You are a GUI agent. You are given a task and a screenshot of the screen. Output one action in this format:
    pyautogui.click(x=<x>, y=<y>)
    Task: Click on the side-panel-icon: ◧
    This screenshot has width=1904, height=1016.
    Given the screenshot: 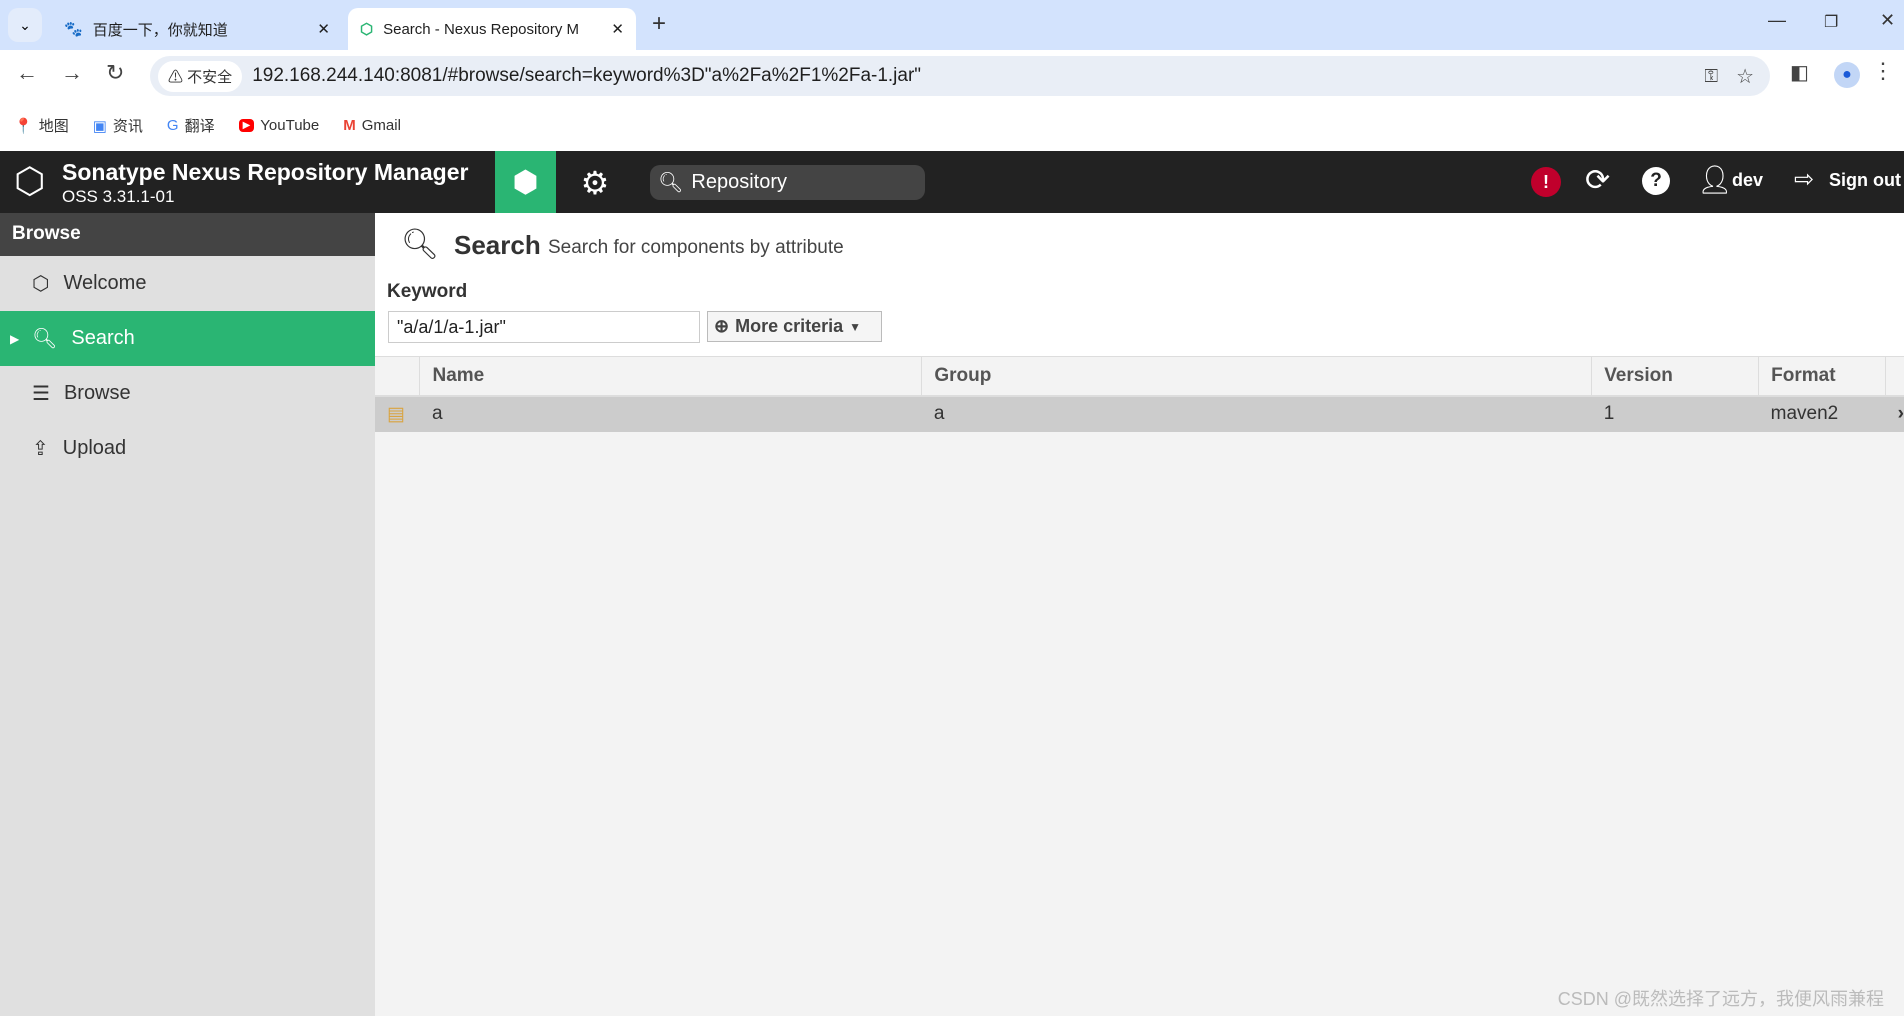 What is the action you would take?
    pyautogui.click(x=1799, y=72)
    